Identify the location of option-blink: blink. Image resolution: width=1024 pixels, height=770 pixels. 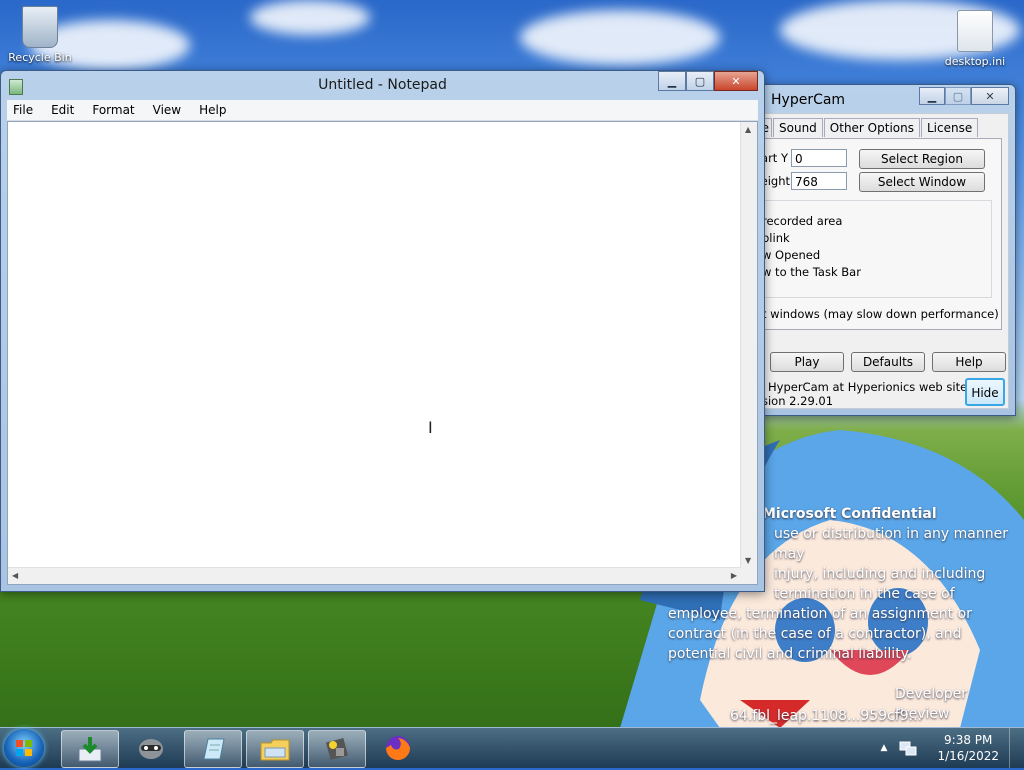
(776, 238).